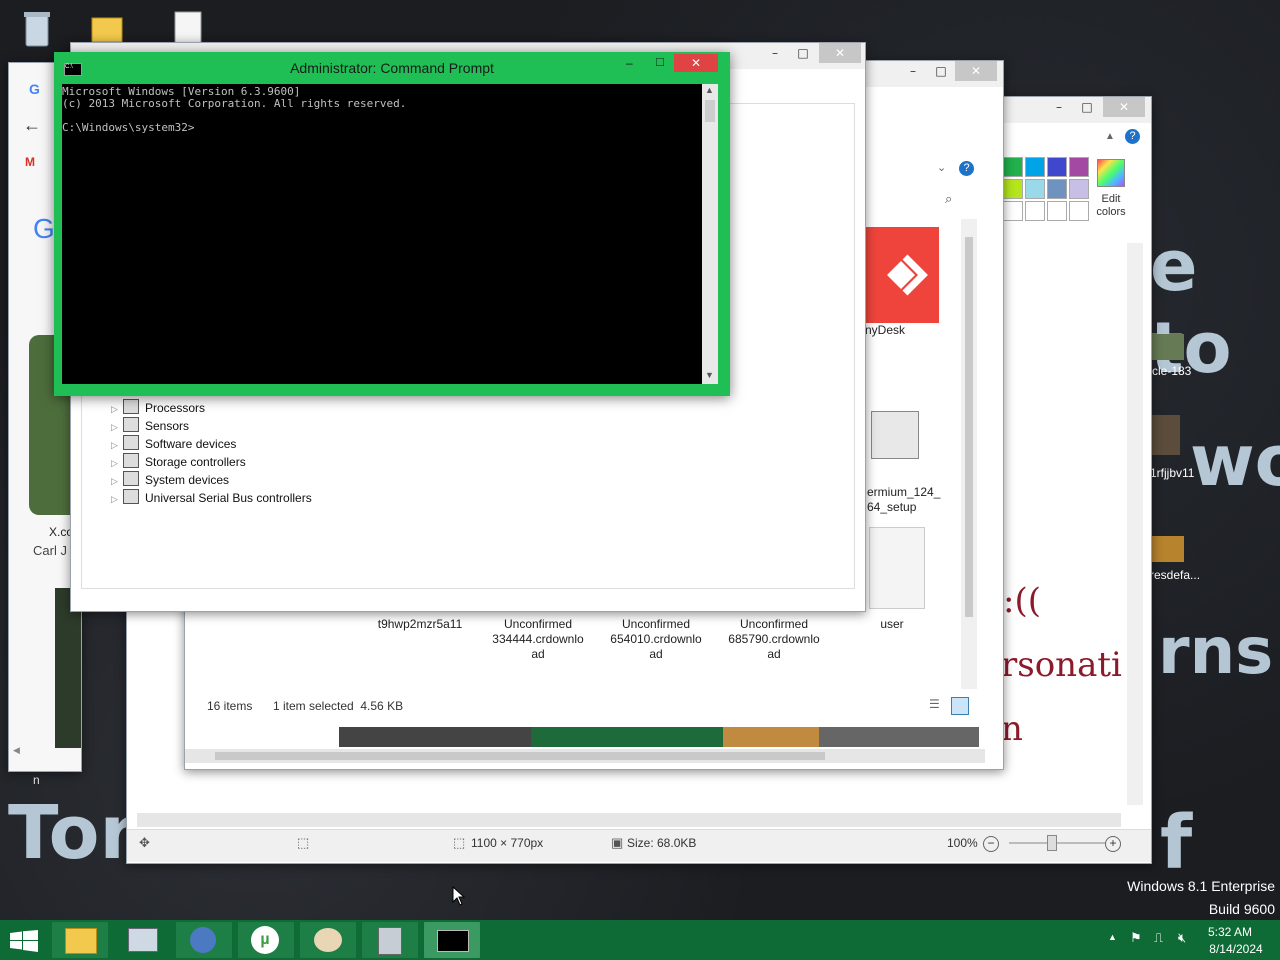 This screenshot has height=960, width=1280. I want to click on dropdown-icon: ⌄, so click(941, 167).